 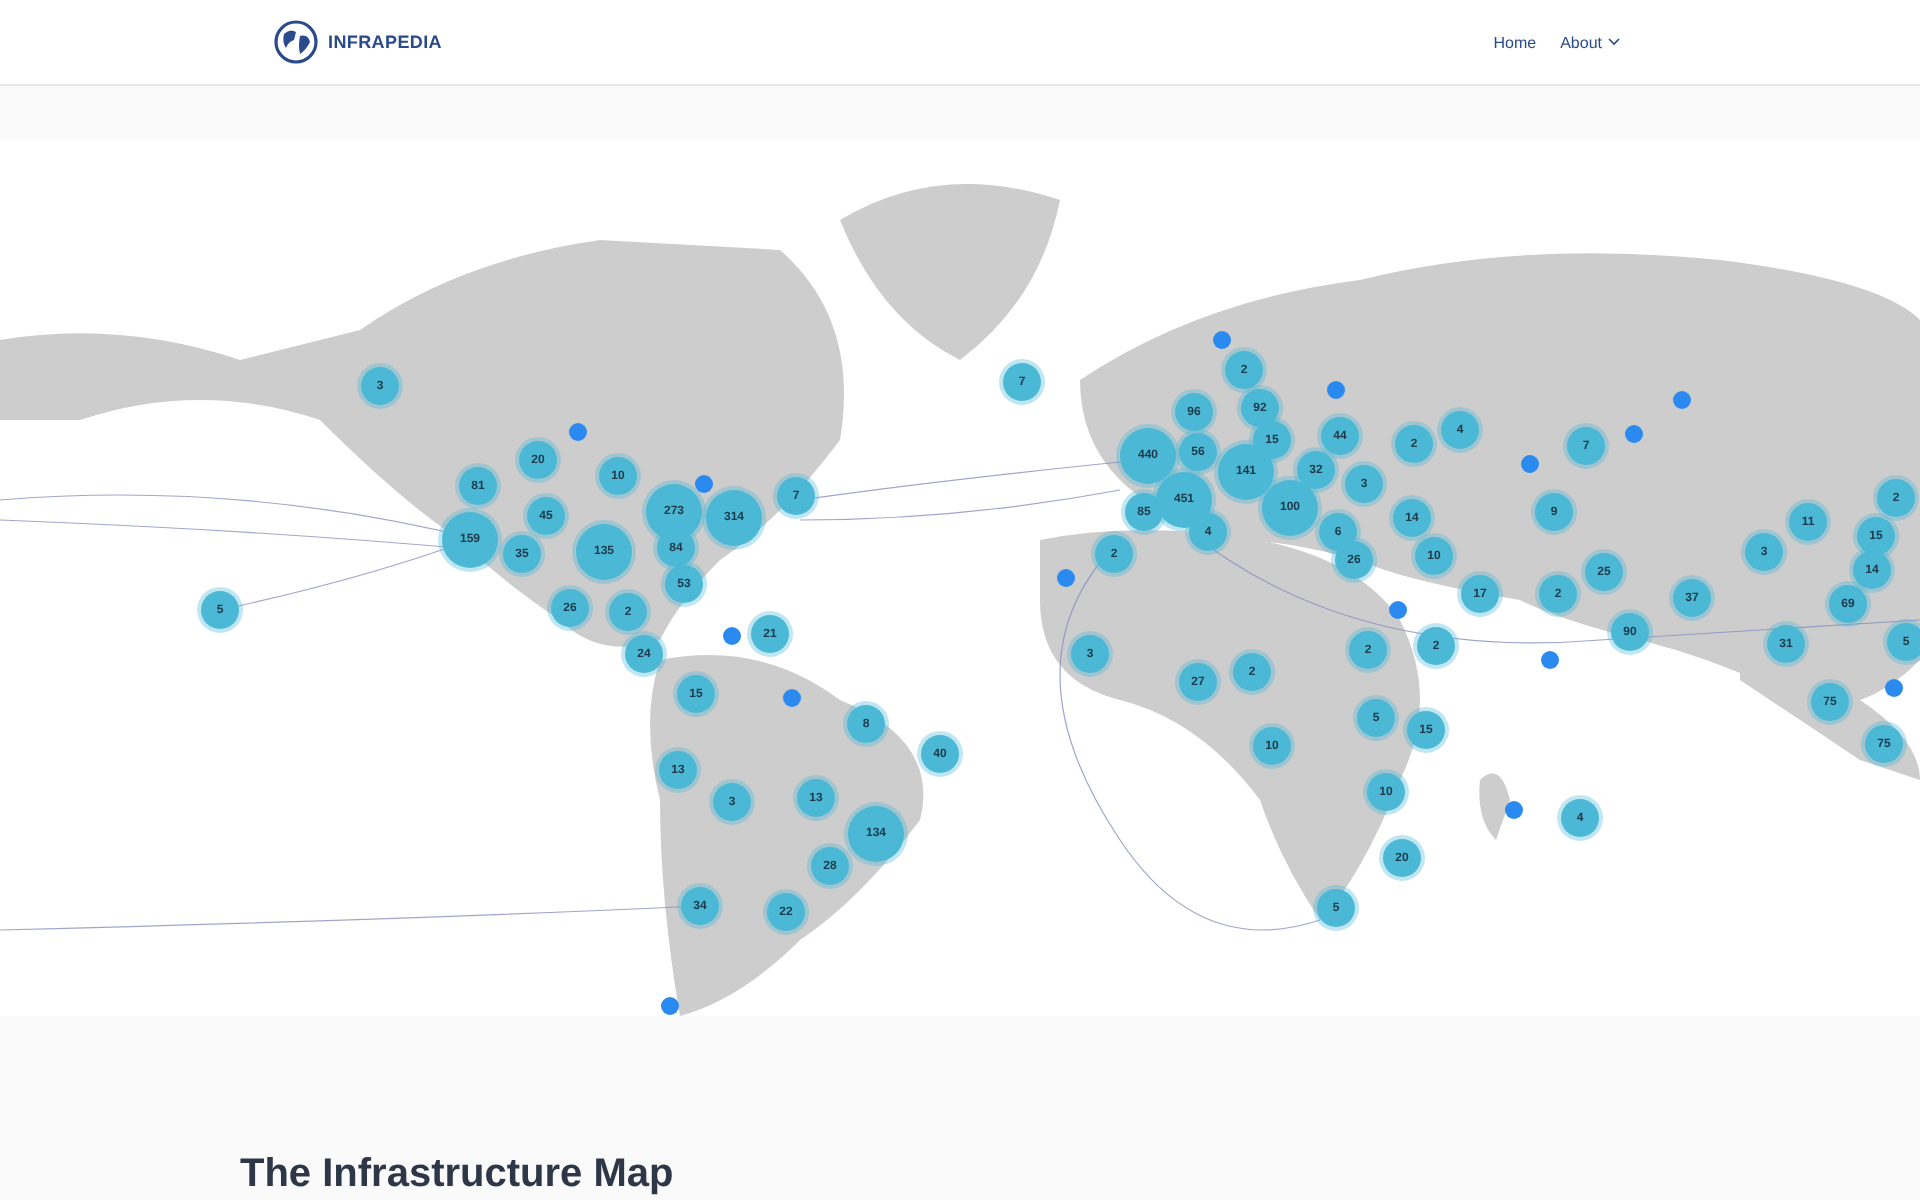 I want to click on brand-name: INFRAPEDIA, so click(x=385, y=42).